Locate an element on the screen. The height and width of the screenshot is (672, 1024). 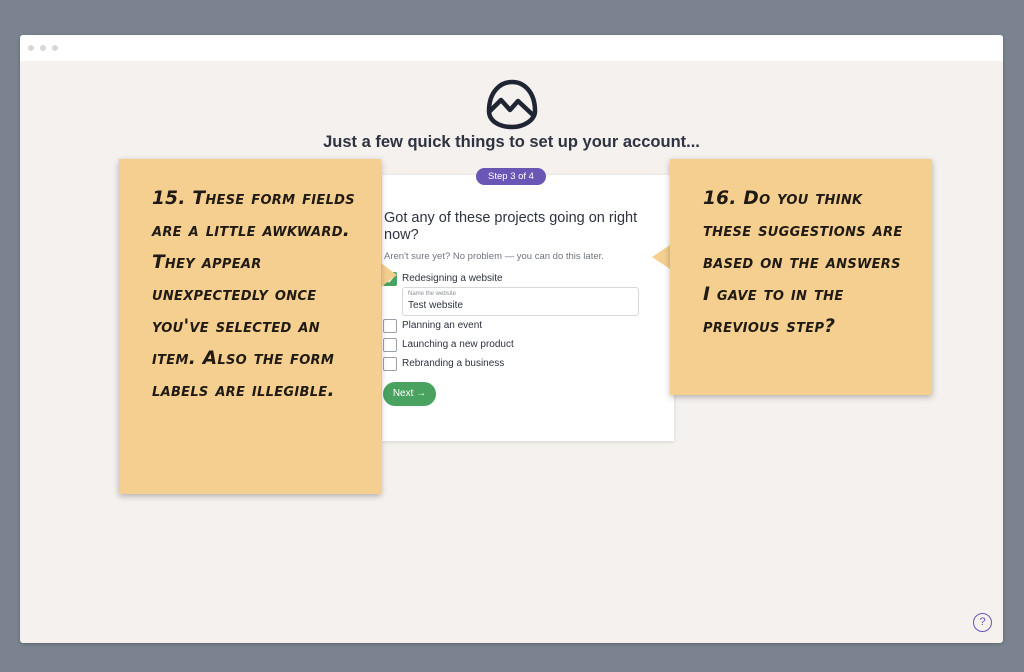
website-name-label: Name the website is located at coordinates (432, 294).